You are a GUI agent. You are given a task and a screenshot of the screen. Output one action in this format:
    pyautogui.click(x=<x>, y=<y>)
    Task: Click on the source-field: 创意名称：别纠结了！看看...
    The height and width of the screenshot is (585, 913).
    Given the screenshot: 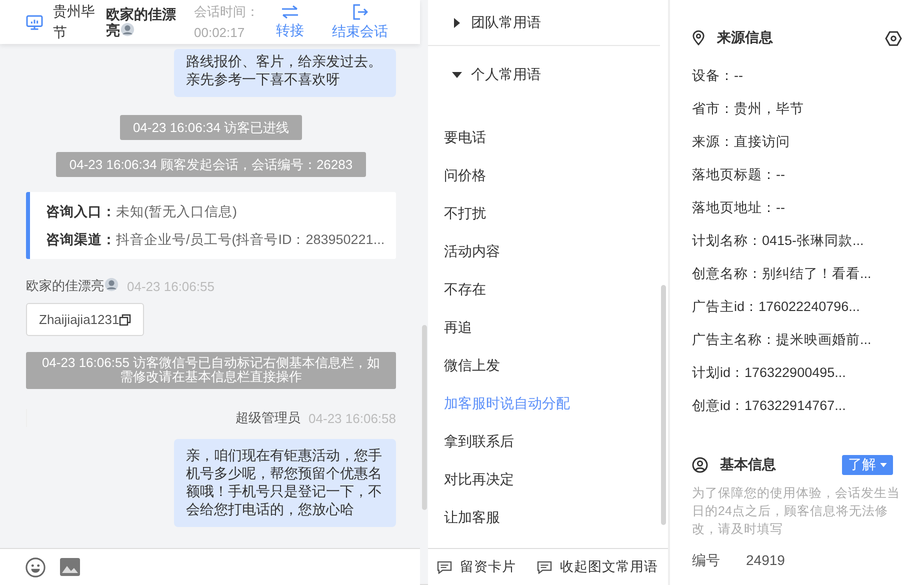 What is the action you would take?
    pyautogui.click(x=802, y=273)
    